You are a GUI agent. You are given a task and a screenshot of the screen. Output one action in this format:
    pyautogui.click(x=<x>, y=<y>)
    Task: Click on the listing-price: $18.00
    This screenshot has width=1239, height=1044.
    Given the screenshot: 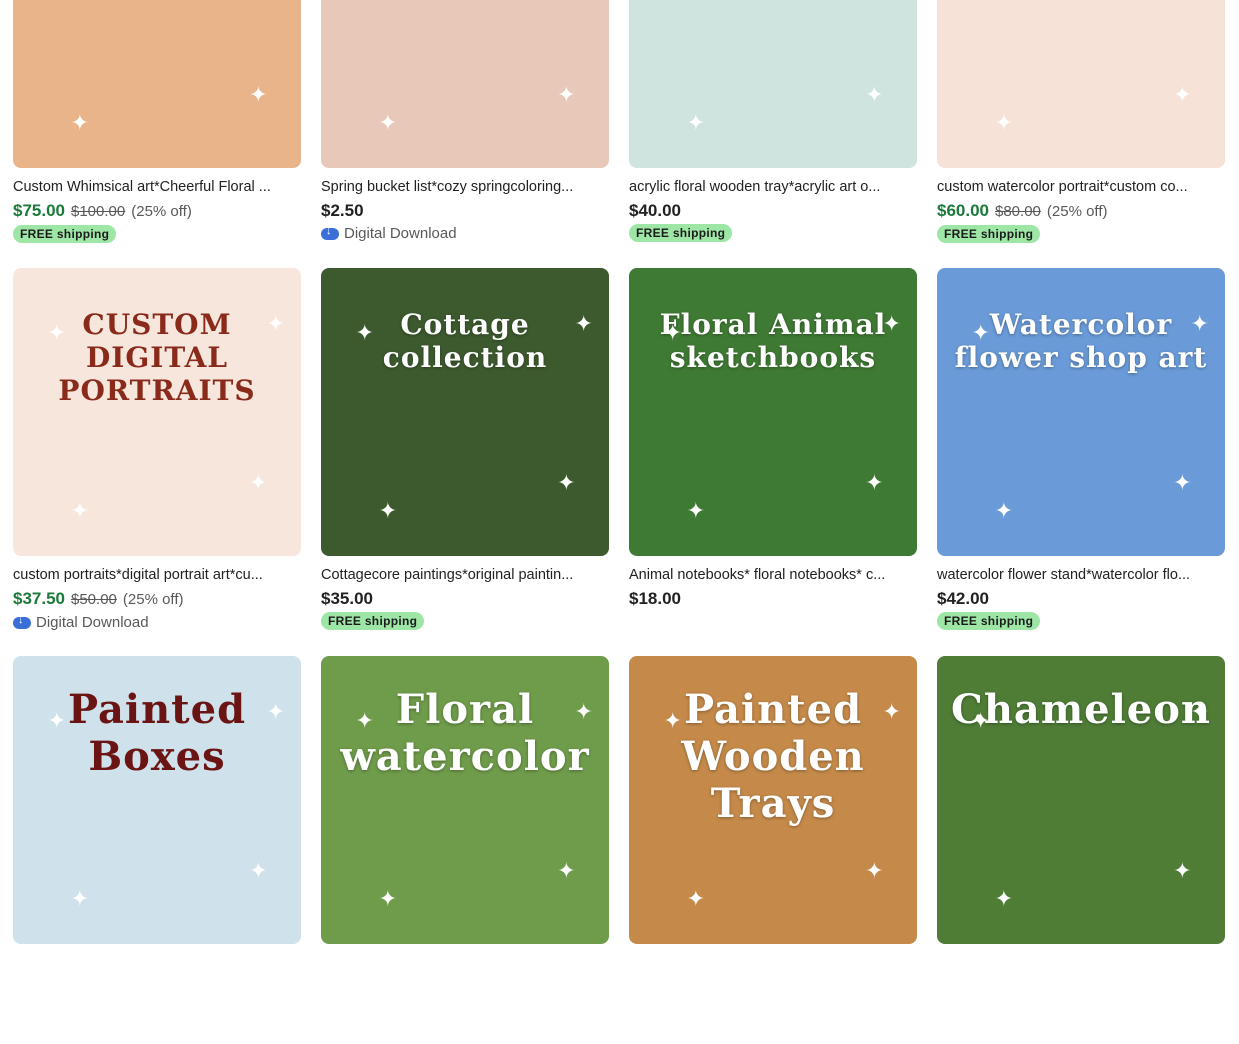 What is the action you would take?
    pyautogui.click(x=655, y=598)
    